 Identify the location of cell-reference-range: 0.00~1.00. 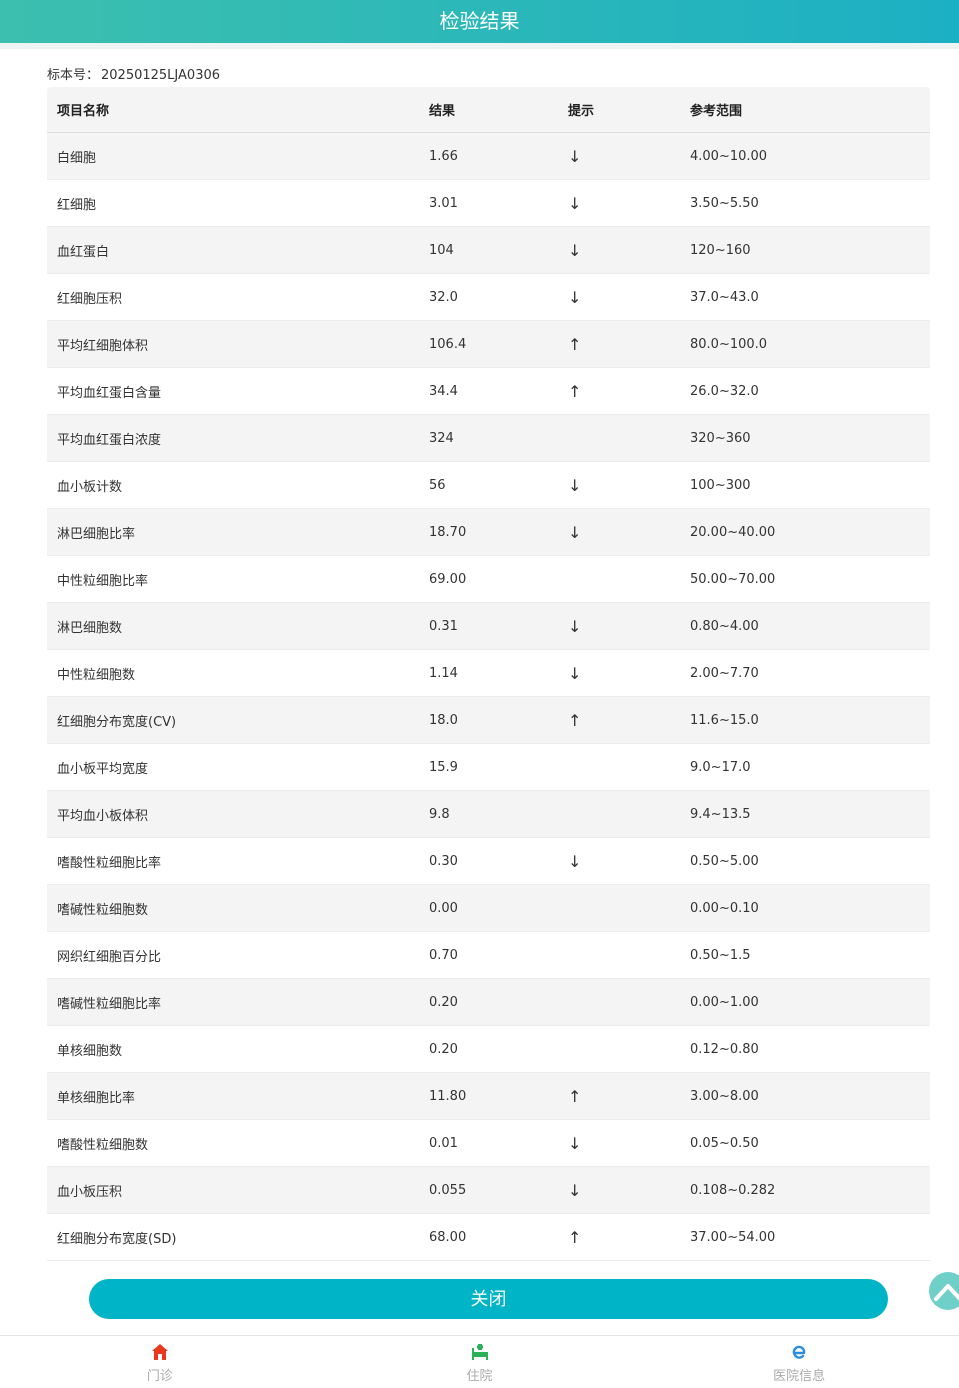
(724, 1002).